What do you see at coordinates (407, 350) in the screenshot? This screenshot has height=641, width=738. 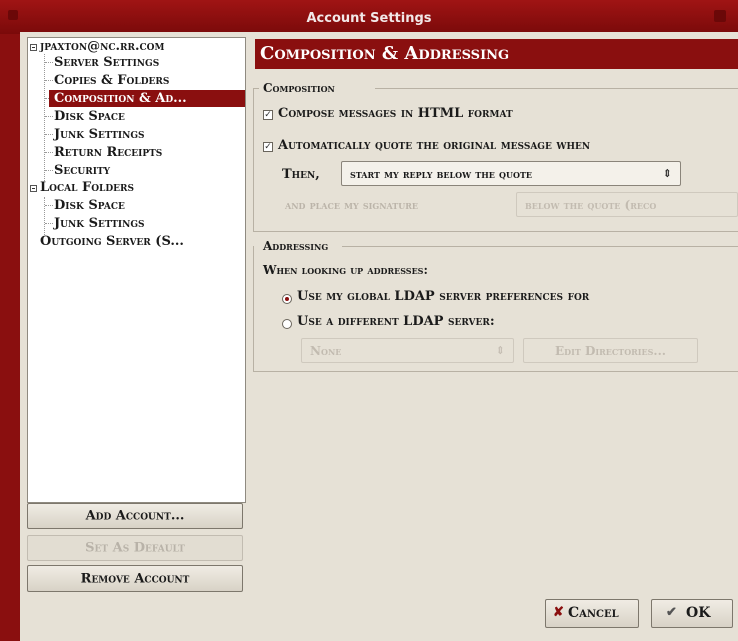 I see `ldap-server-select: None ⇕` at bounding box center [407, 350].